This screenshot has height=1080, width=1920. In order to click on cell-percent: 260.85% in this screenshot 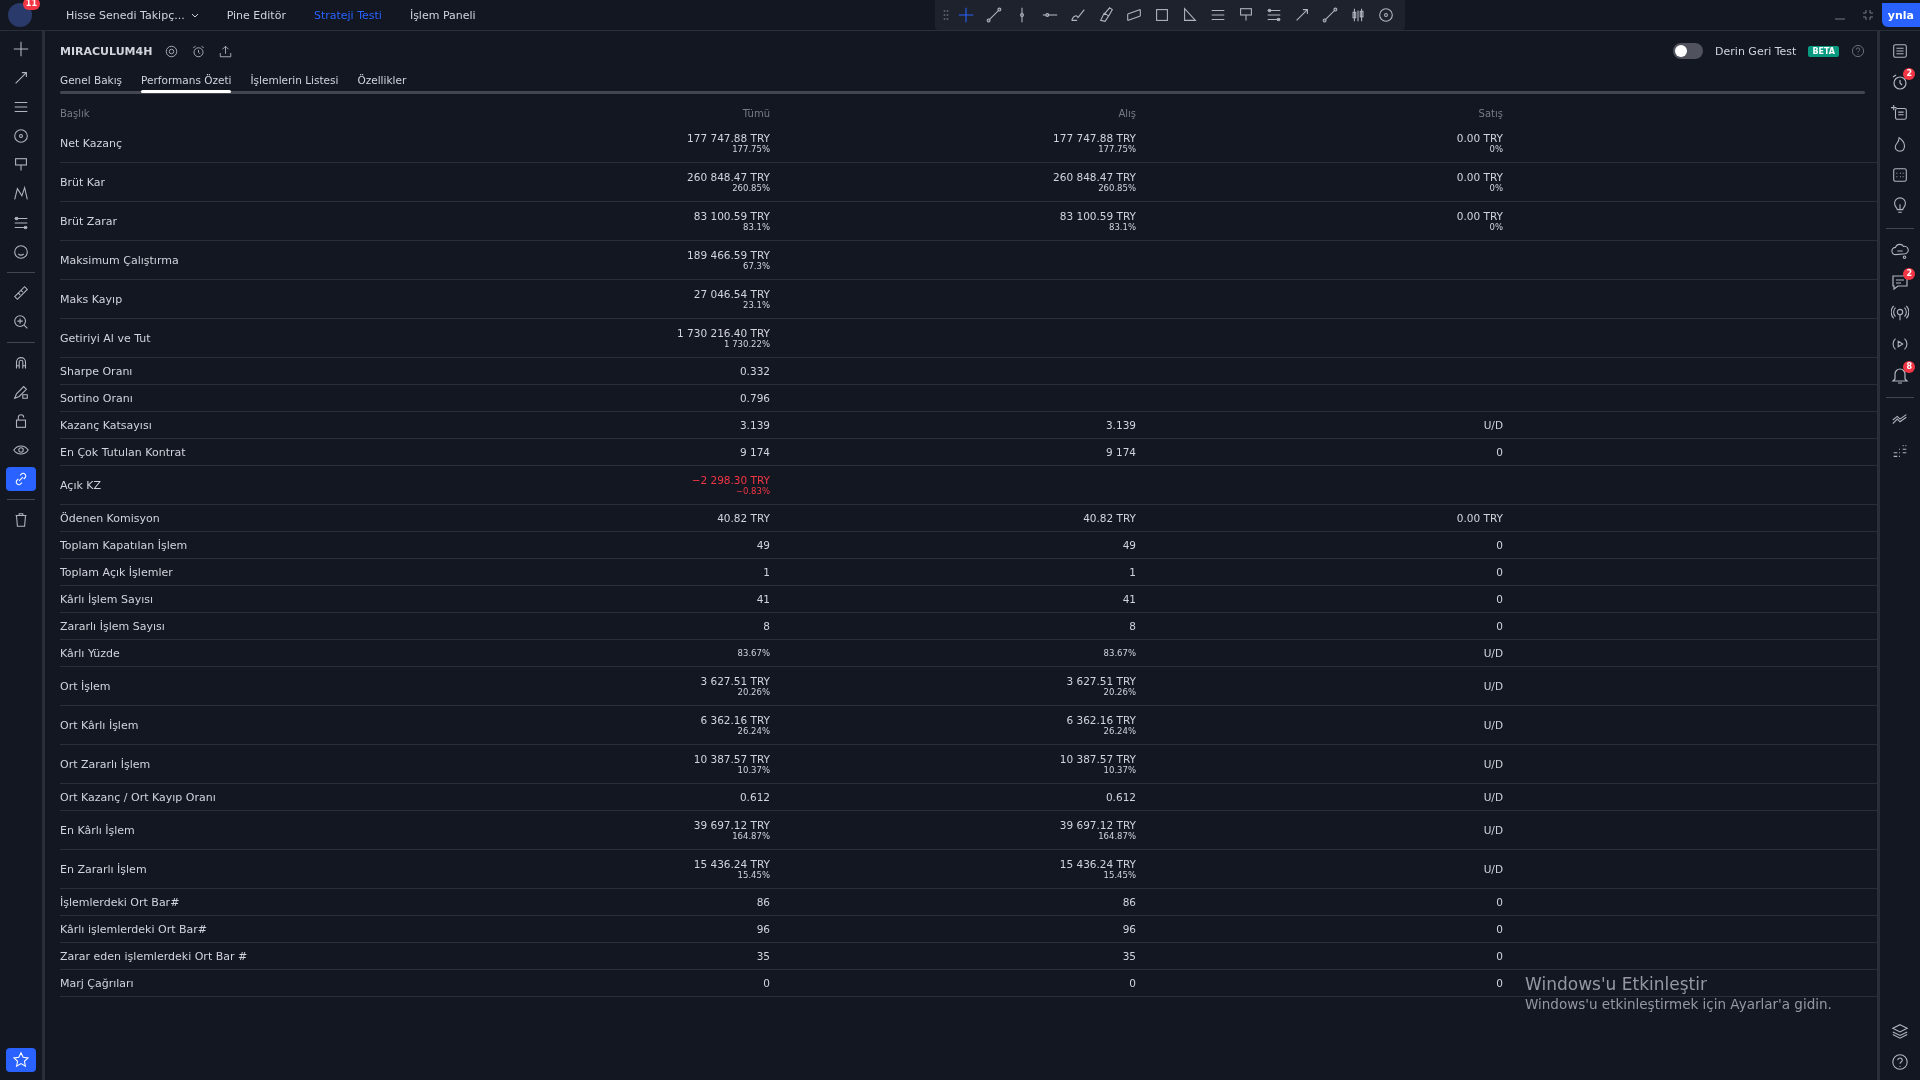, I will do `click(1117, 188)`.